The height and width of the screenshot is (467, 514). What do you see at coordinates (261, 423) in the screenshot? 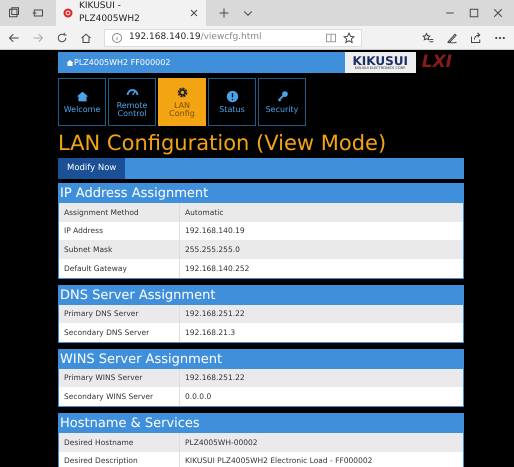
I see `section-heading: Hostname & Services` at bounding box center [261, 423].